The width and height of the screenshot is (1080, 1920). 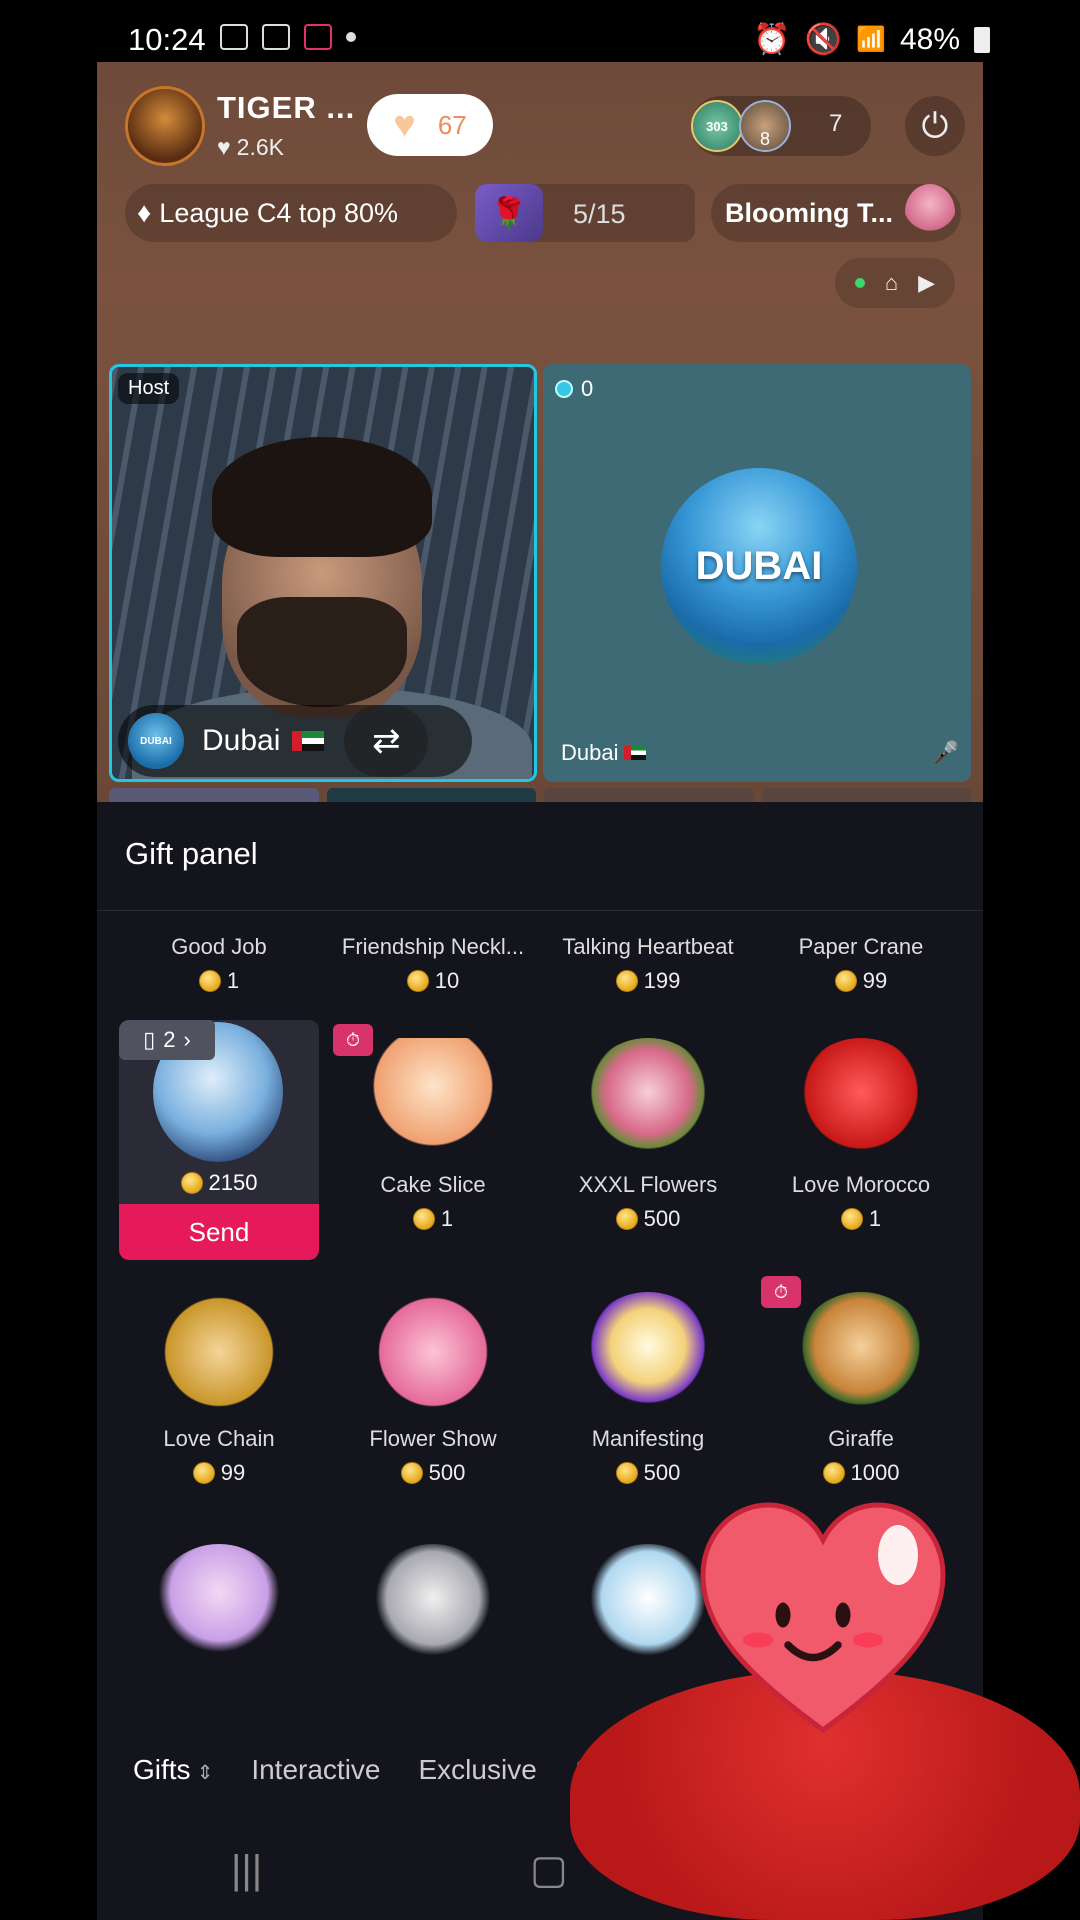 What do you see at coordinates (219, 1473) in the screenshot?
I see `gift-price: 99` at bounding box center [219, 1473].